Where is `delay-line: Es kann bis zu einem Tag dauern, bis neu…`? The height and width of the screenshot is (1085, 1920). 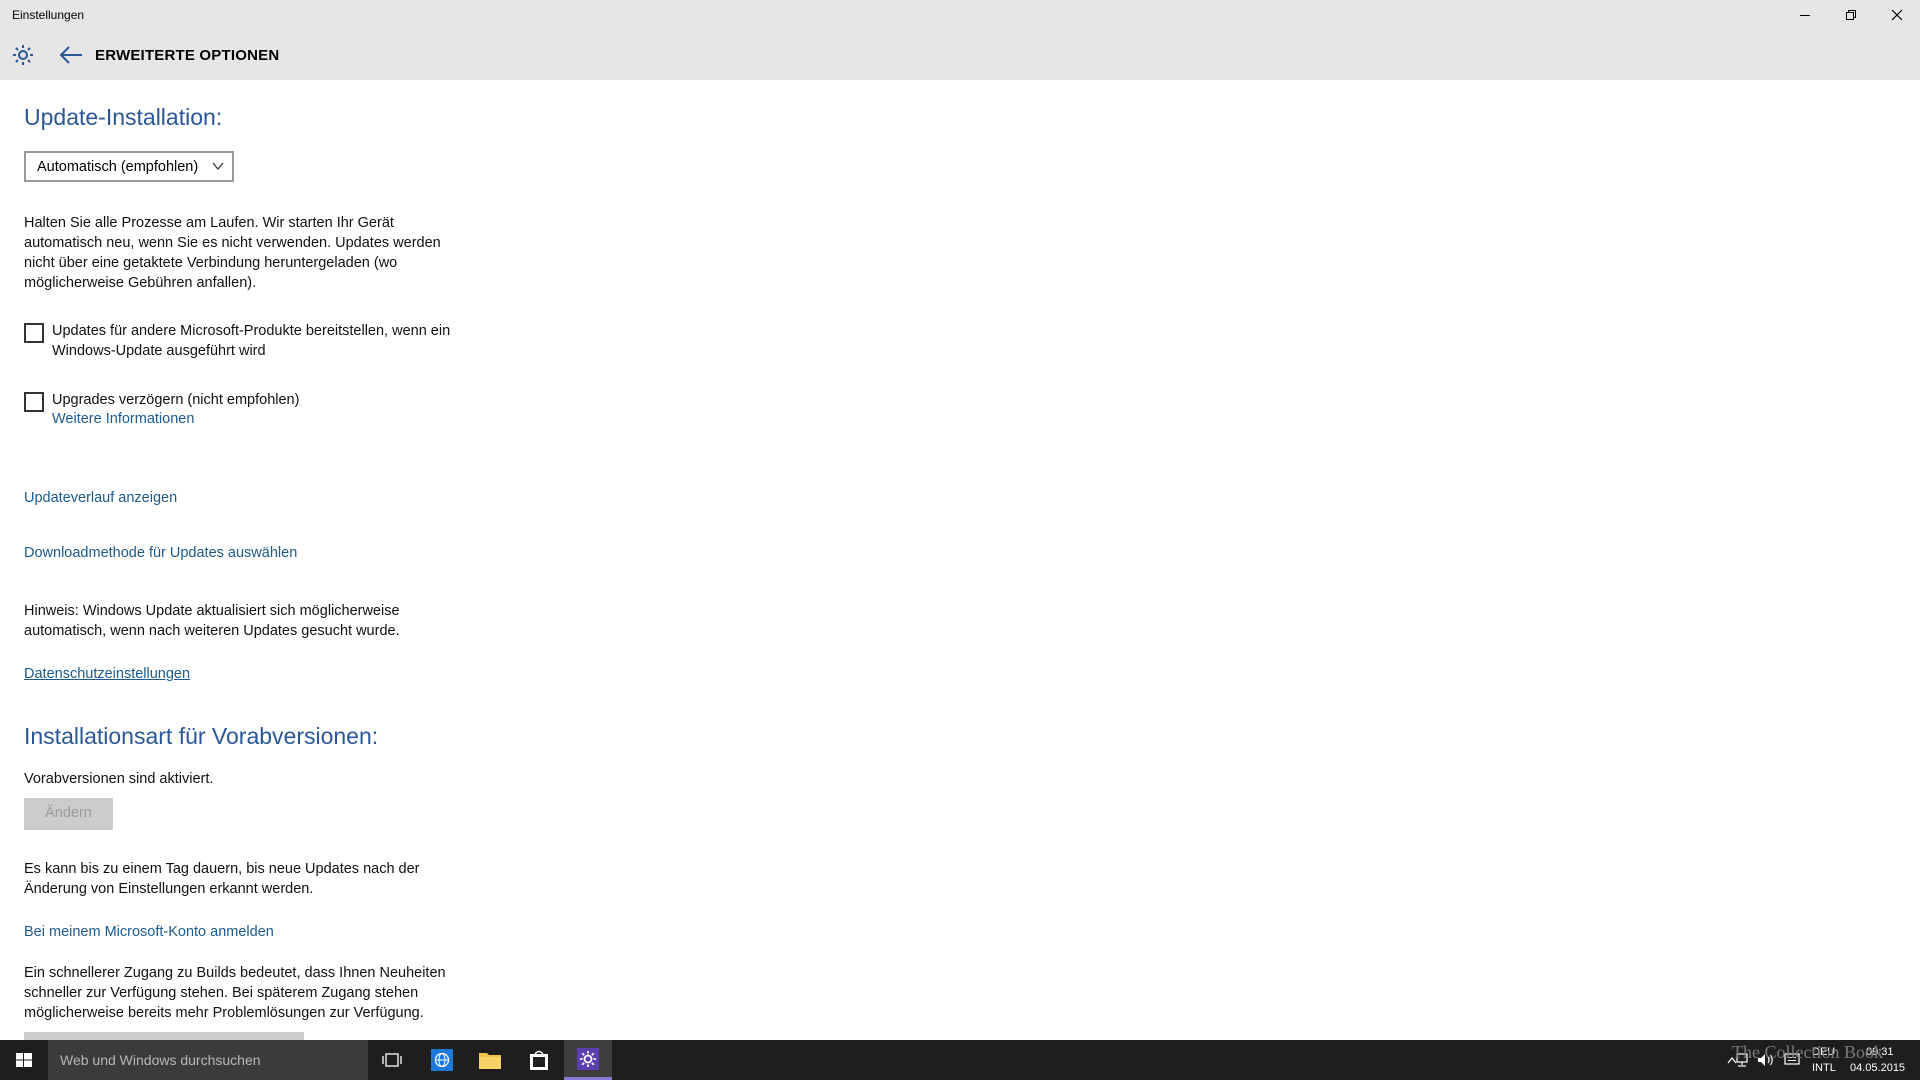
delay-line: Es kann bis zu einem Tag dauern, bis neu… is located at coordinates (222, 869).